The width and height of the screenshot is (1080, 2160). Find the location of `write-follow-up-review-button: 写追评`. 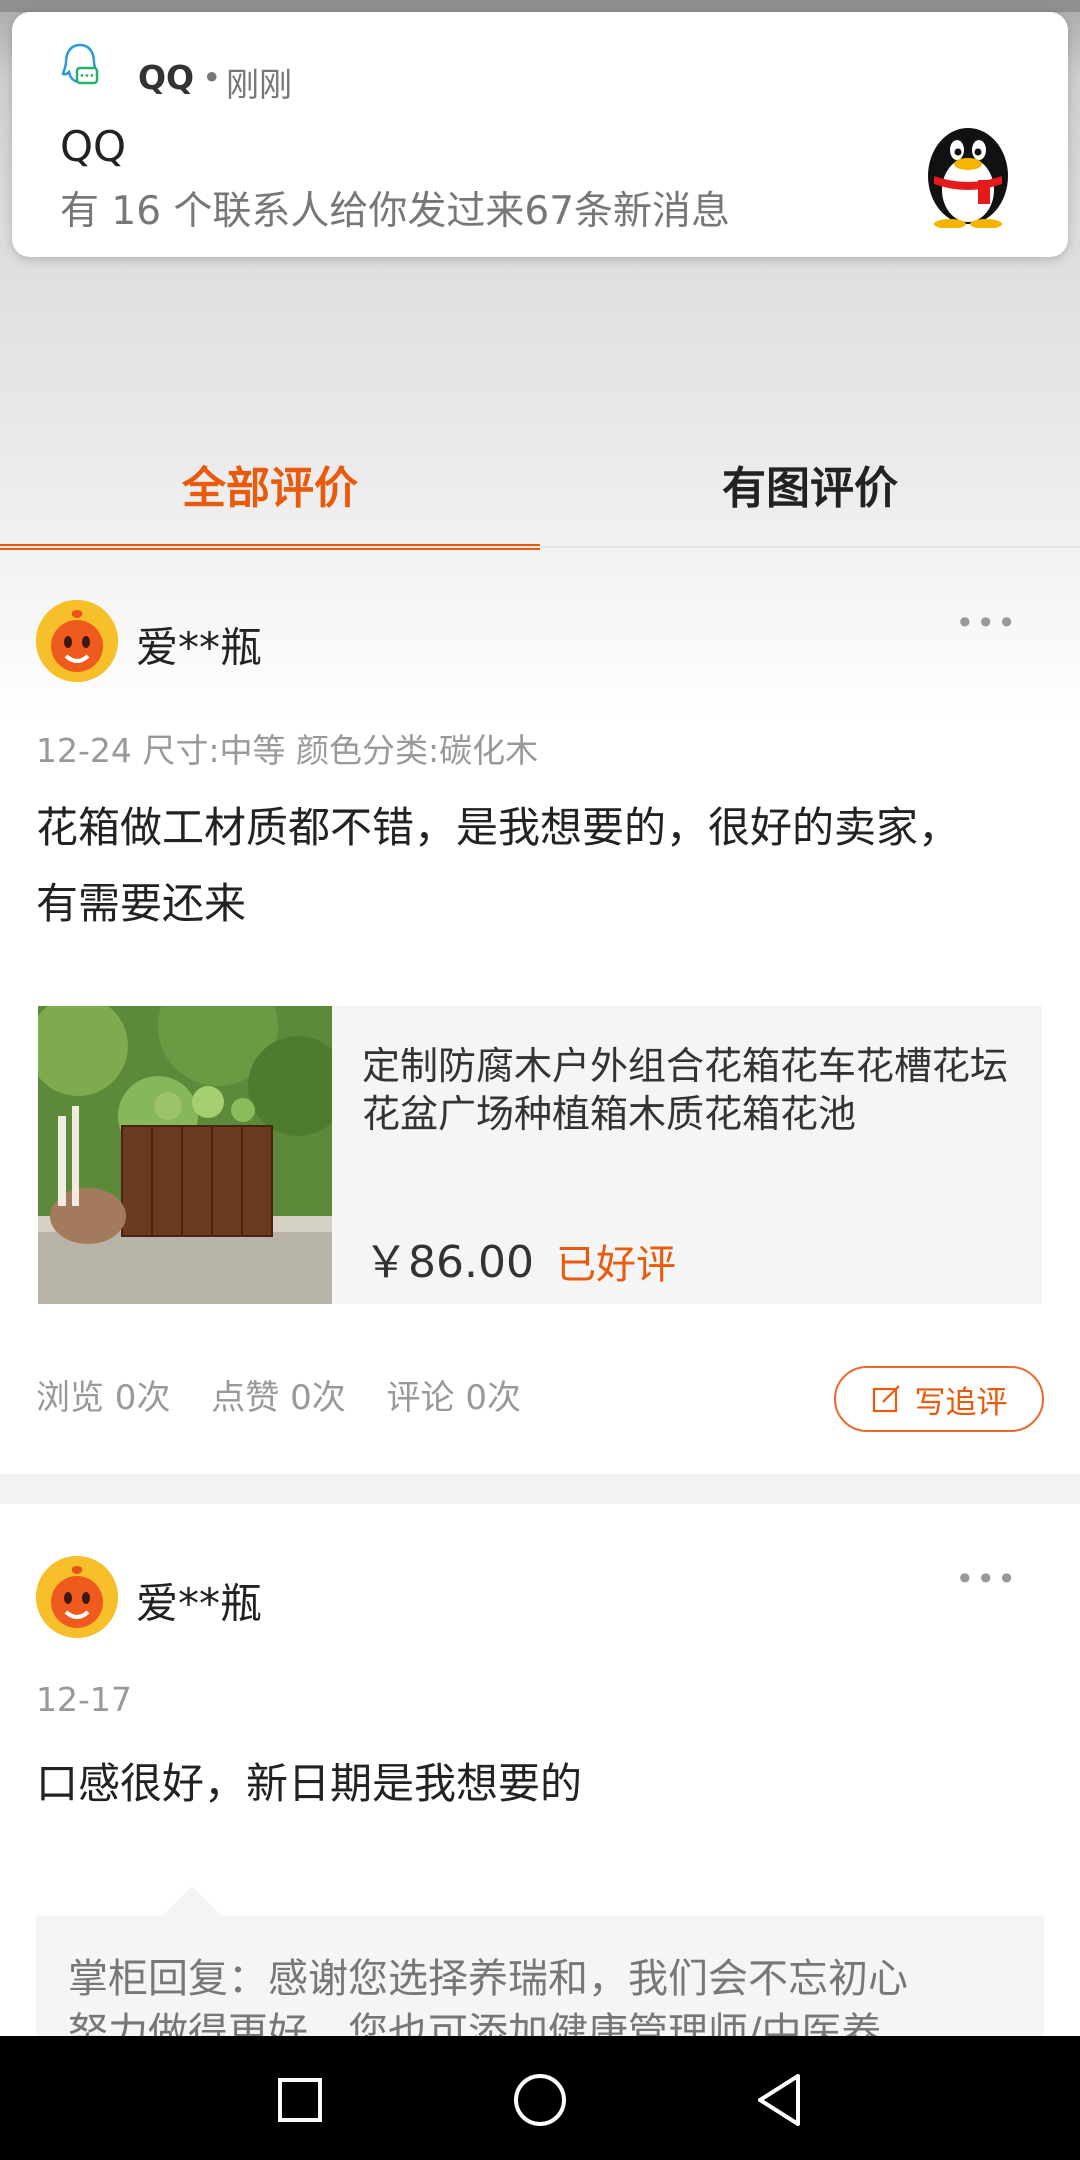

write-follow-up-review-button: 写追评 is located at coordinates (939, 1399).